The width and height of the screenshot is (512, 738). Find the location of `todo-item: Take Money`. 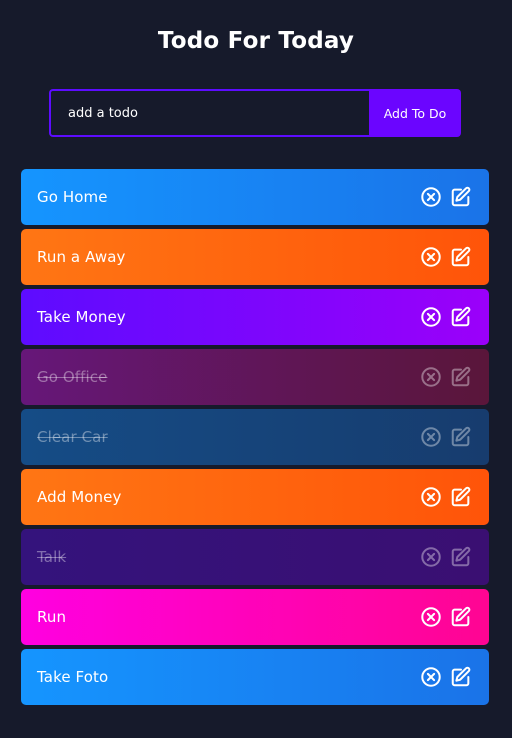

todo-item: Take Money is located at coordinates (255, 317).